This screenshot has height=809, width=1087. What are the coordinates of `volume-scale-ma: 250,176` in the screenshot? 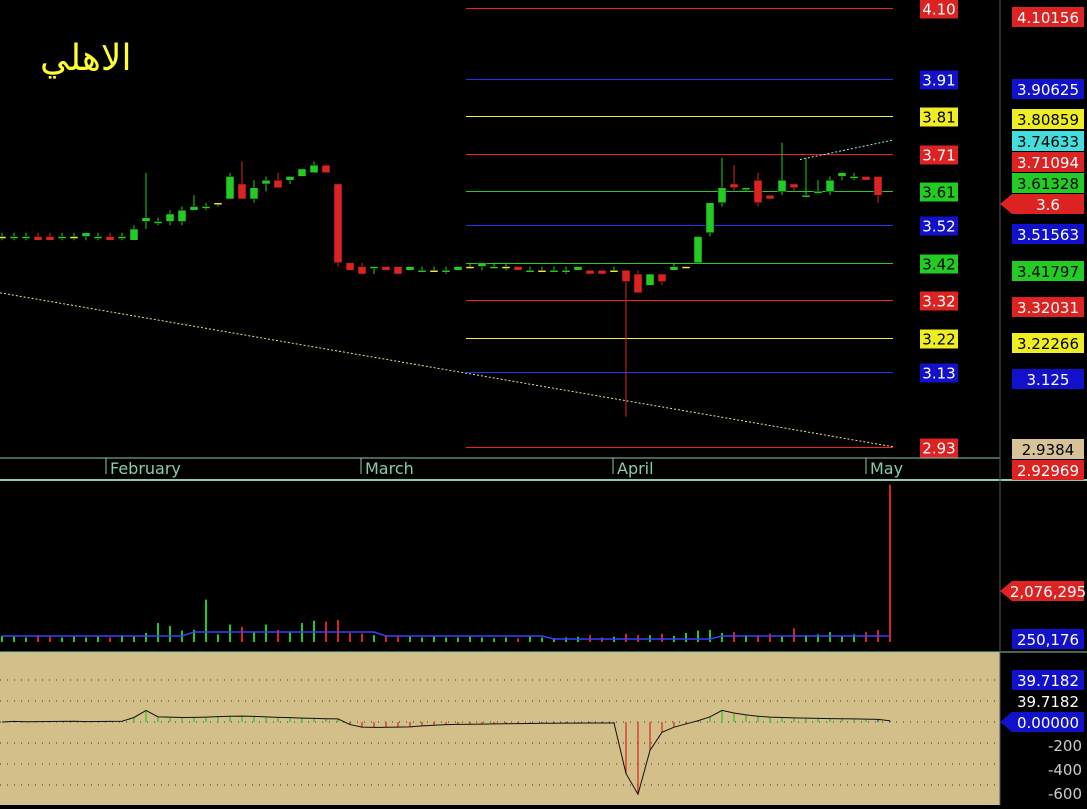 It's located at (1048, 640).